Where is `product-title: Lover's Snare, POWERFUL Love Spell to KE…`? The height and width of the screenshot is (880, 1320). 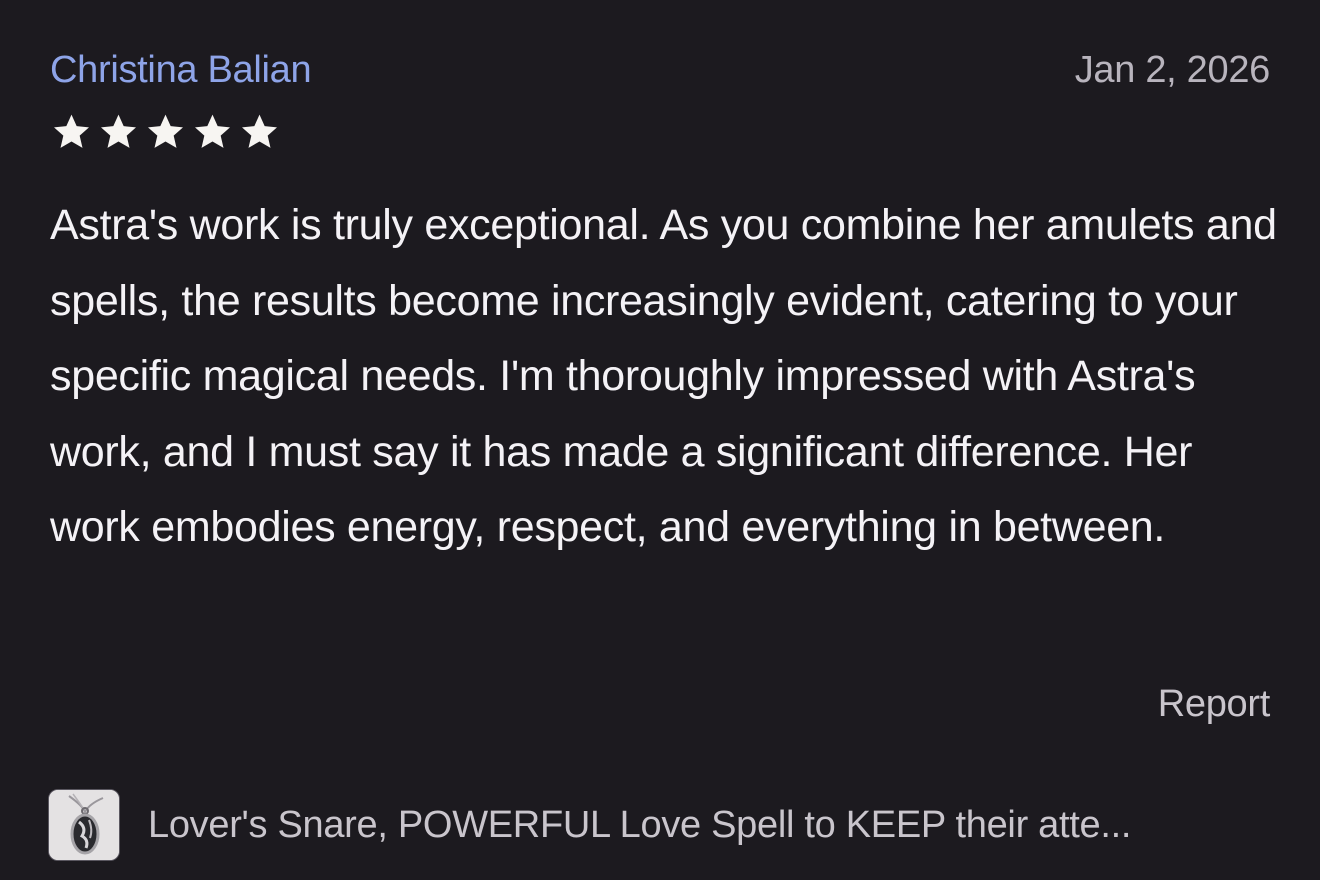 product-title: Lover's Snare, POWERFUL Love Spell to KE… is located at coordinates (639, 825).